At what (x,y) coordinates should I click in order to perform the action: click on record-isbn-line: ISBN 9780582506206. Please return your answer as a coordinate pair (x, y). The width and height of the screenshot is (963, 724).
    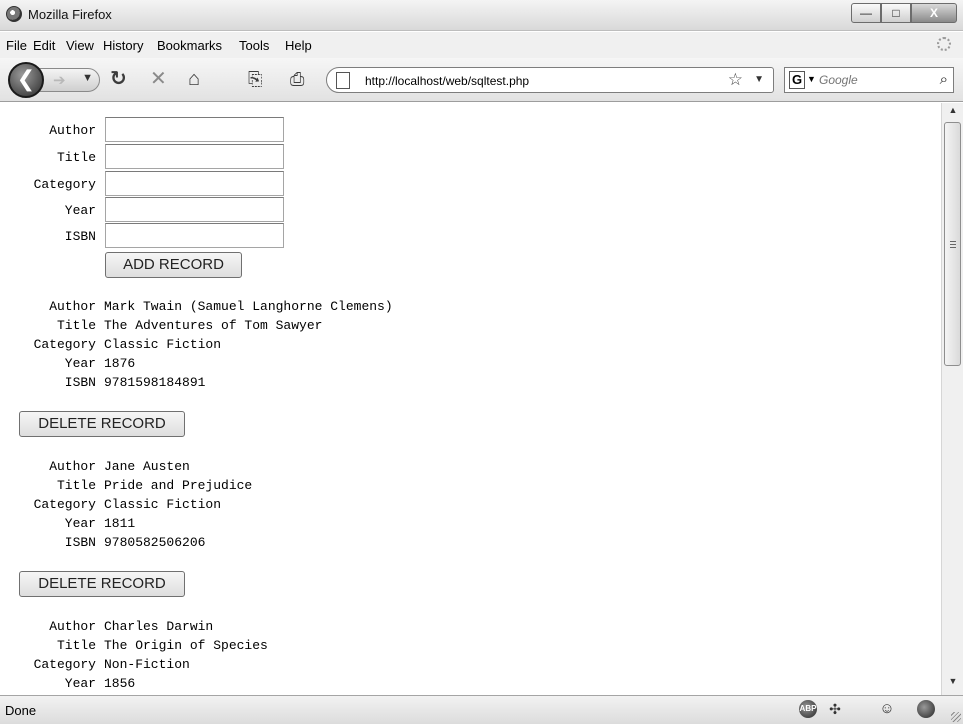
    Looking at the image, I should click on (103, 545).